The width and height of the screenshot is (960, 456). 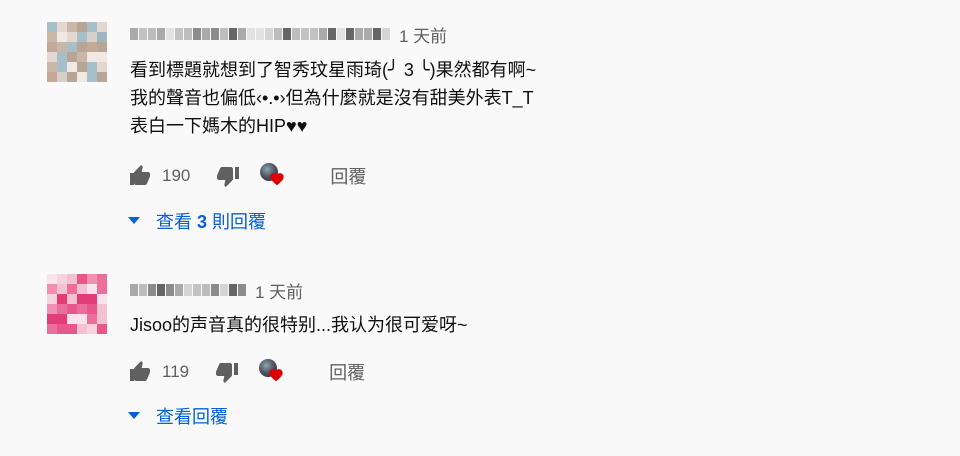 What do you see at coordinates (192, 417) in the screenshot?
I see `view-replies-label: 查看回覆` at bounding box center [192, 417].